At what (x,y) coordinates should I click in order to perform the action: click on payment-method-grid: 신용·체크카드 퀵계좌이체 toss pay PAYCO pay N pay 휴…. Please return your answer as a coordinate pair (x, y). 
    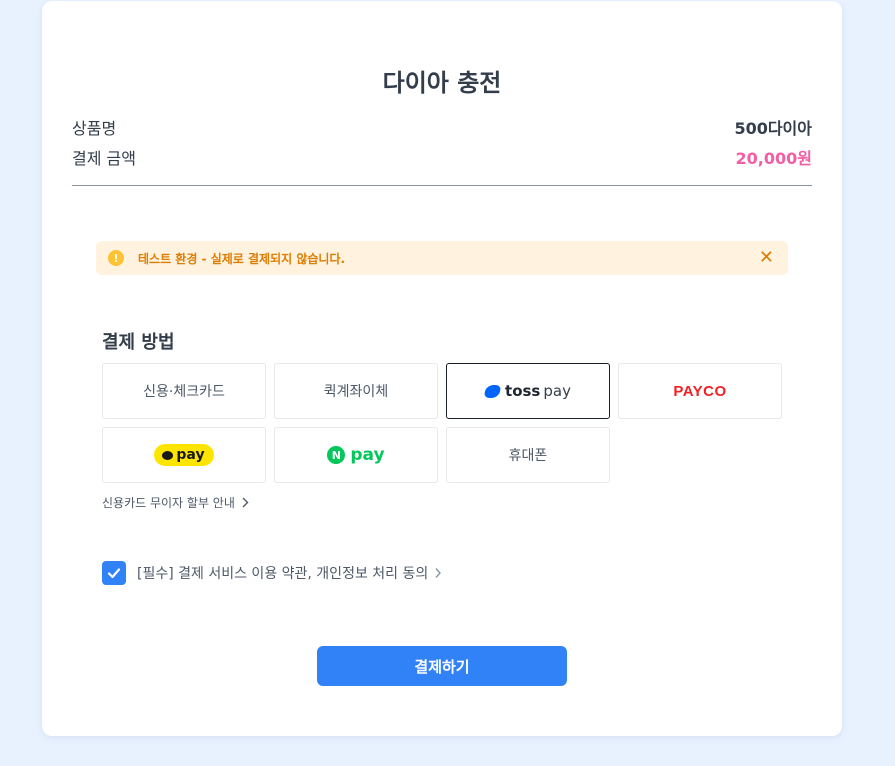
    Looking at the image, I should click on (442, 423).